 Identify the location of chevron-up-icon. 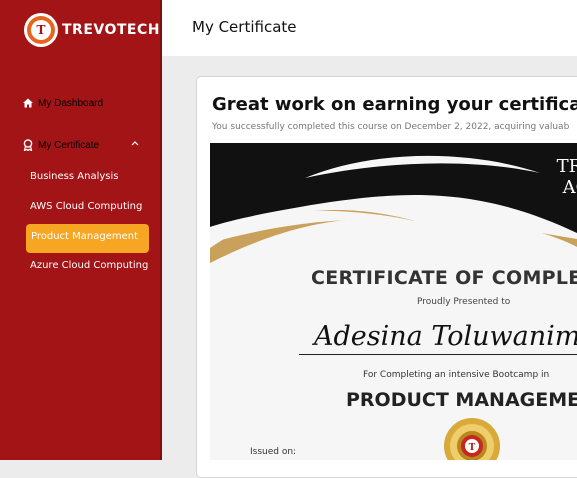
(135, 143).